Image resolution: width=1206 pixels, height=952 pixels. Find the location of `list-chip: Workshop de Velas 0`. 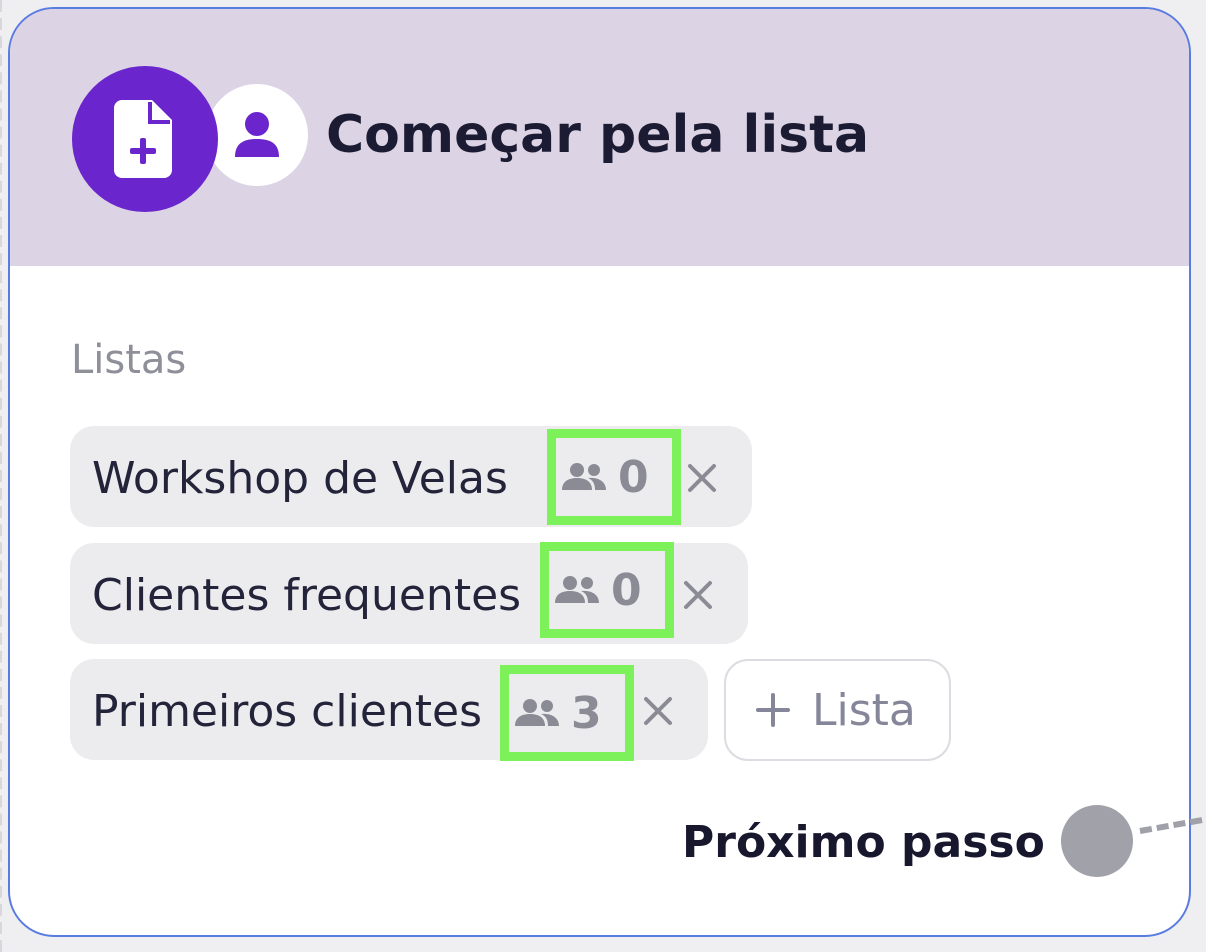

list-chip: Workshop de Velas 0 is located at coordinates (411, 476).